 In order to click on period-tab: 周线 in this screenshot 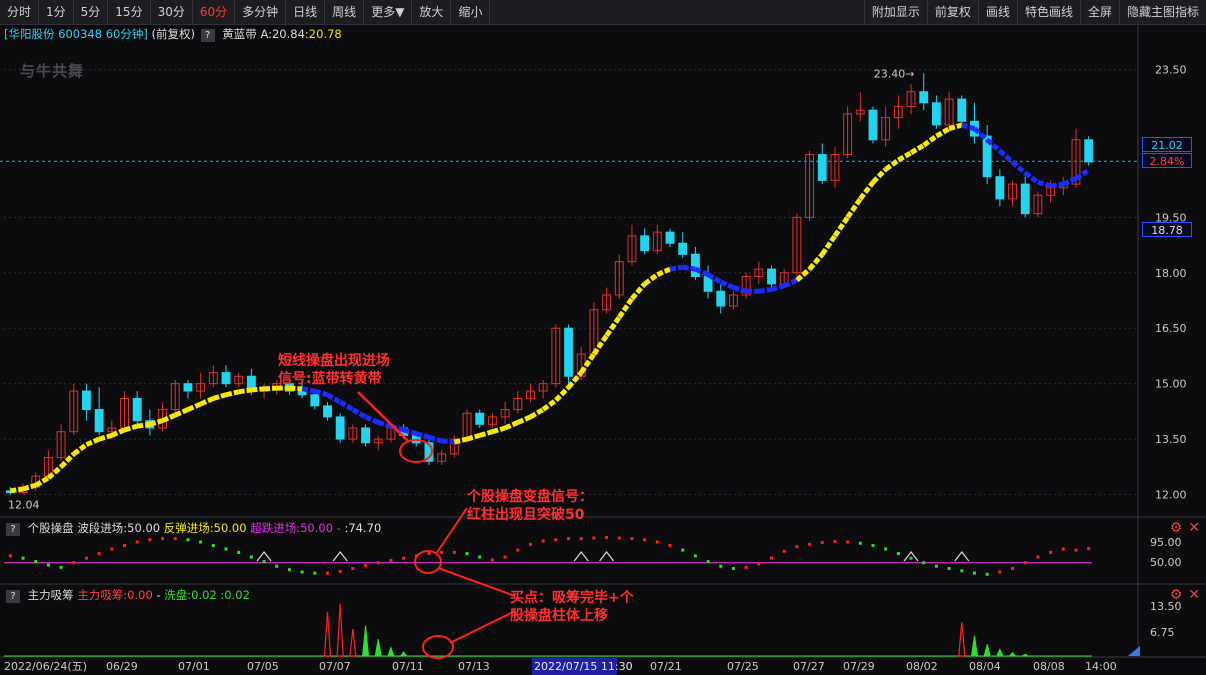, I will do `click(345, 12)`.